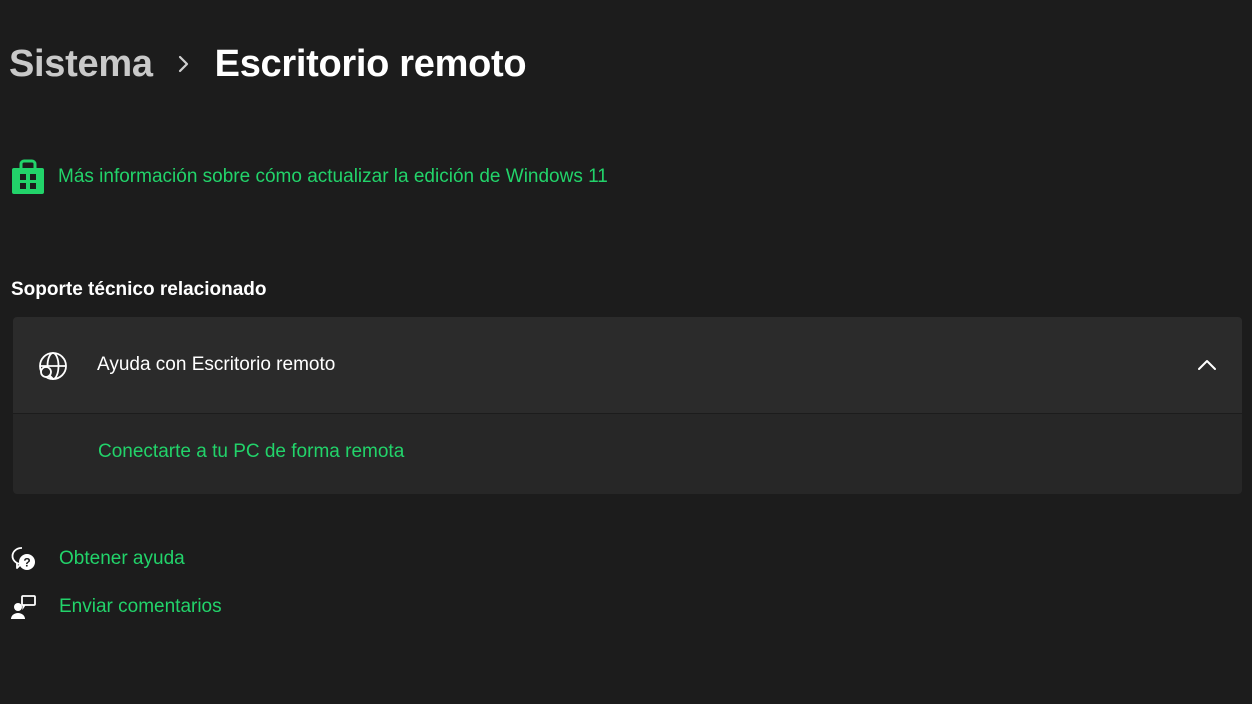 The image size is (1252, 704). I want to click on breadcrumb-parent-sistema: Sistema, so click(81, 64).